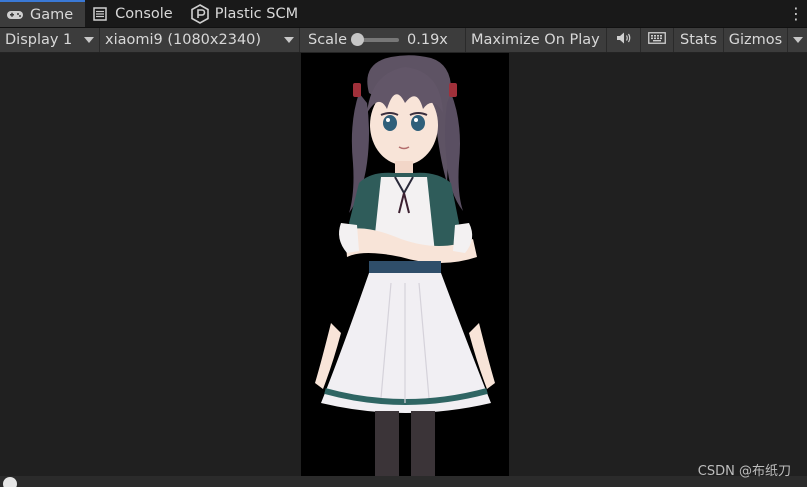 Image resolution: width=807 pixels, height=487 pixels. I want to click on watermark: CSDN @布纸刀, so click(744, 471).